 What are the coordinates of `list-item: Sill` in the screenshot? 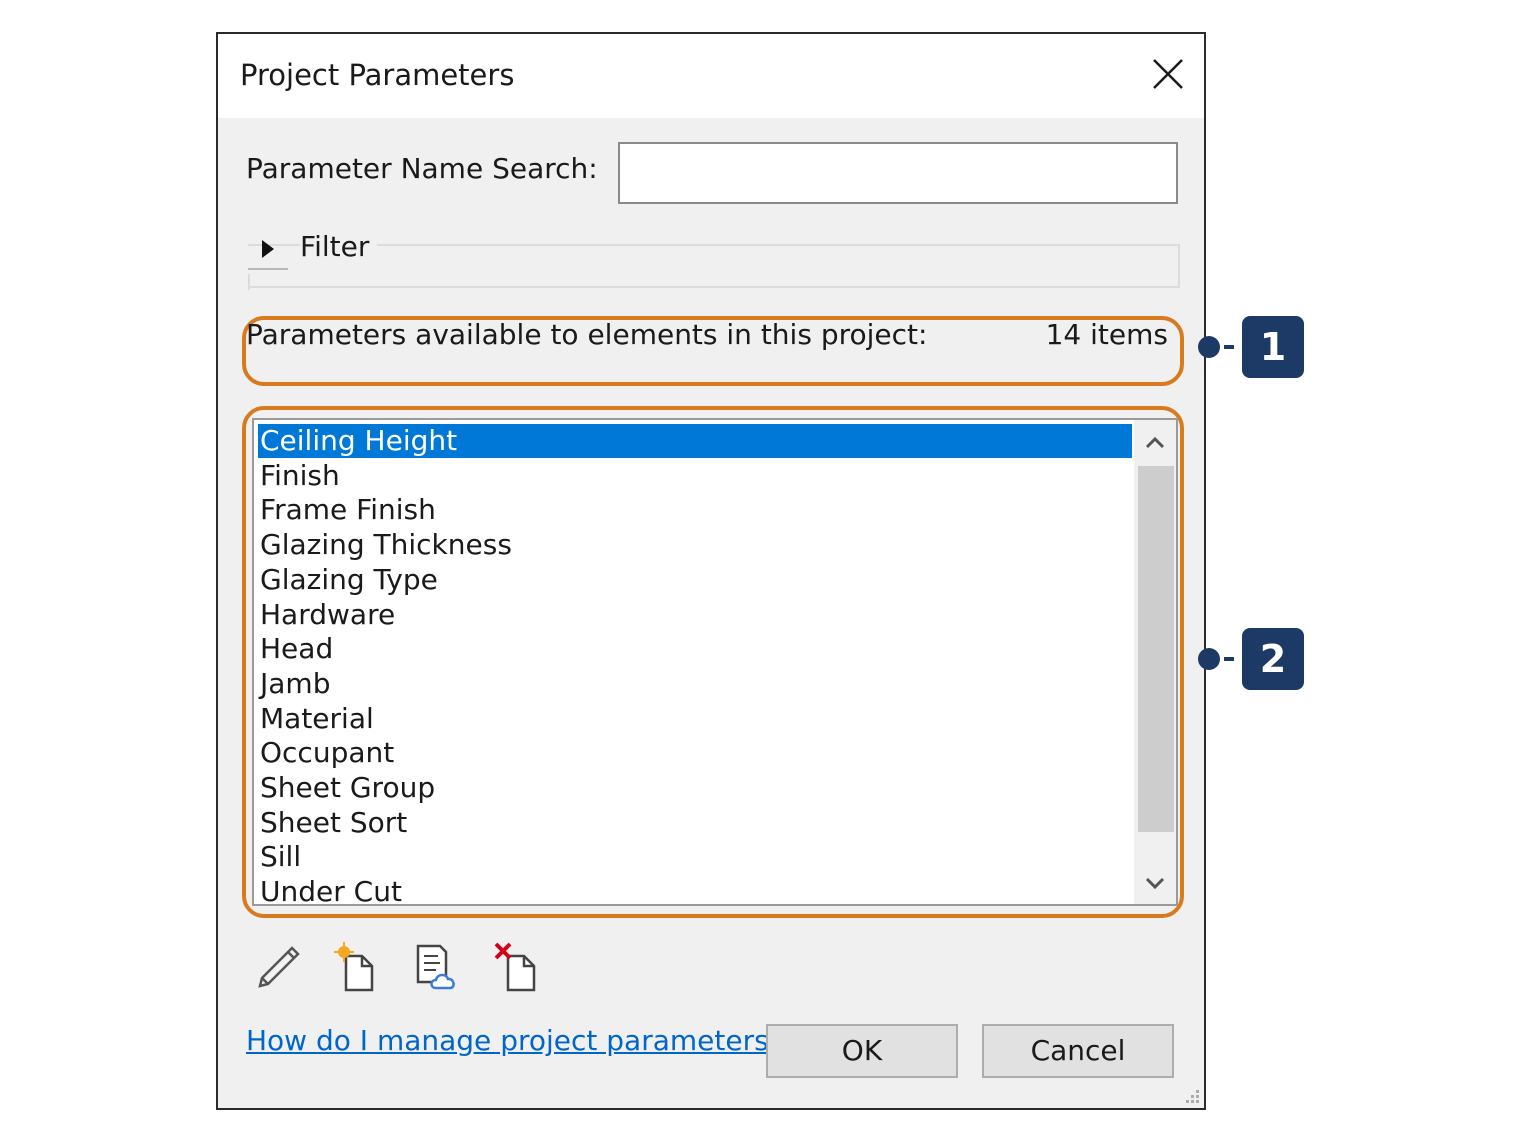 It's located at (695, 857).